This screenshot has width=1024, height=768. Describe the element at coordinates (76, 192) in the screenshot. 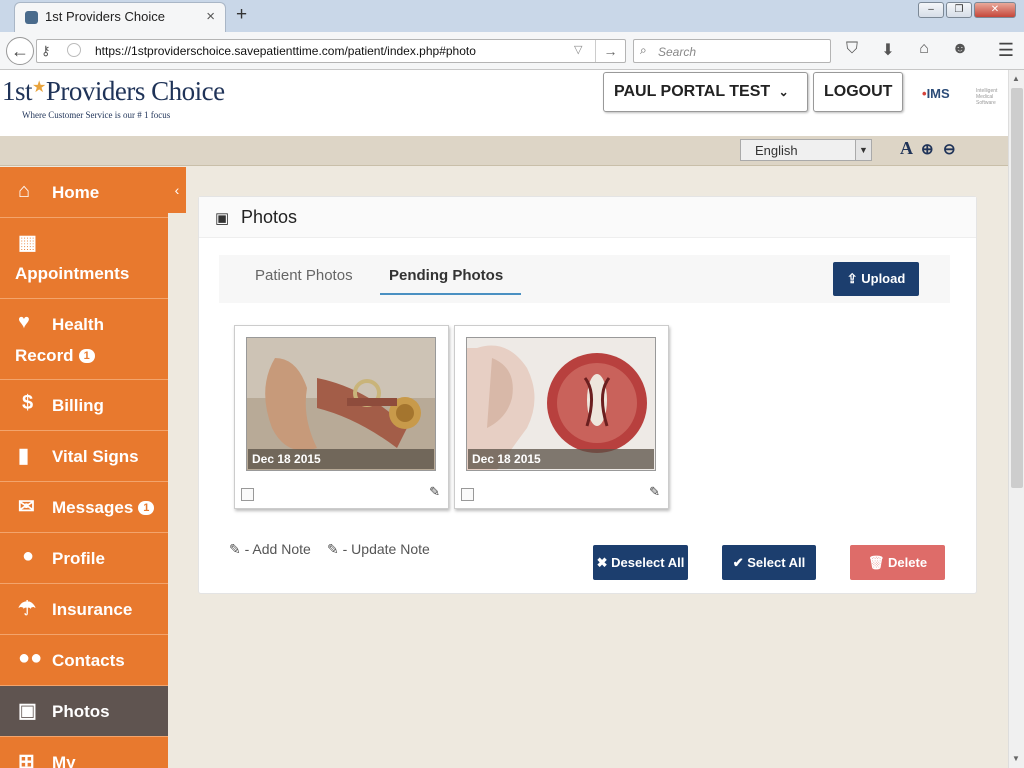

I see `sidebar-item-label: Home` at that location.